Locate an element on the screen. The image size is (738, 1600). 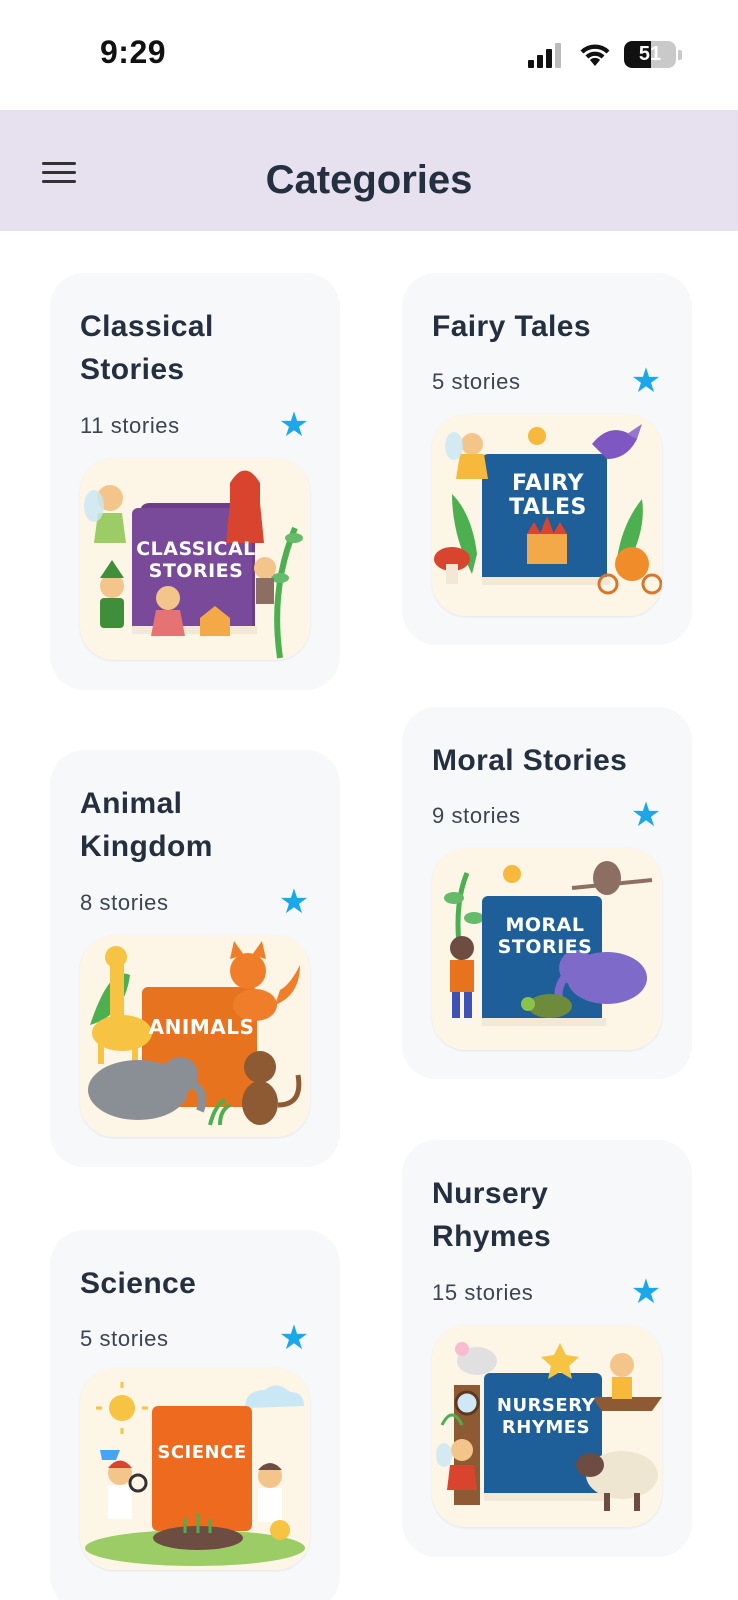
cover-text: NURSERY RHYMES is located at coordinates (546, 1416).